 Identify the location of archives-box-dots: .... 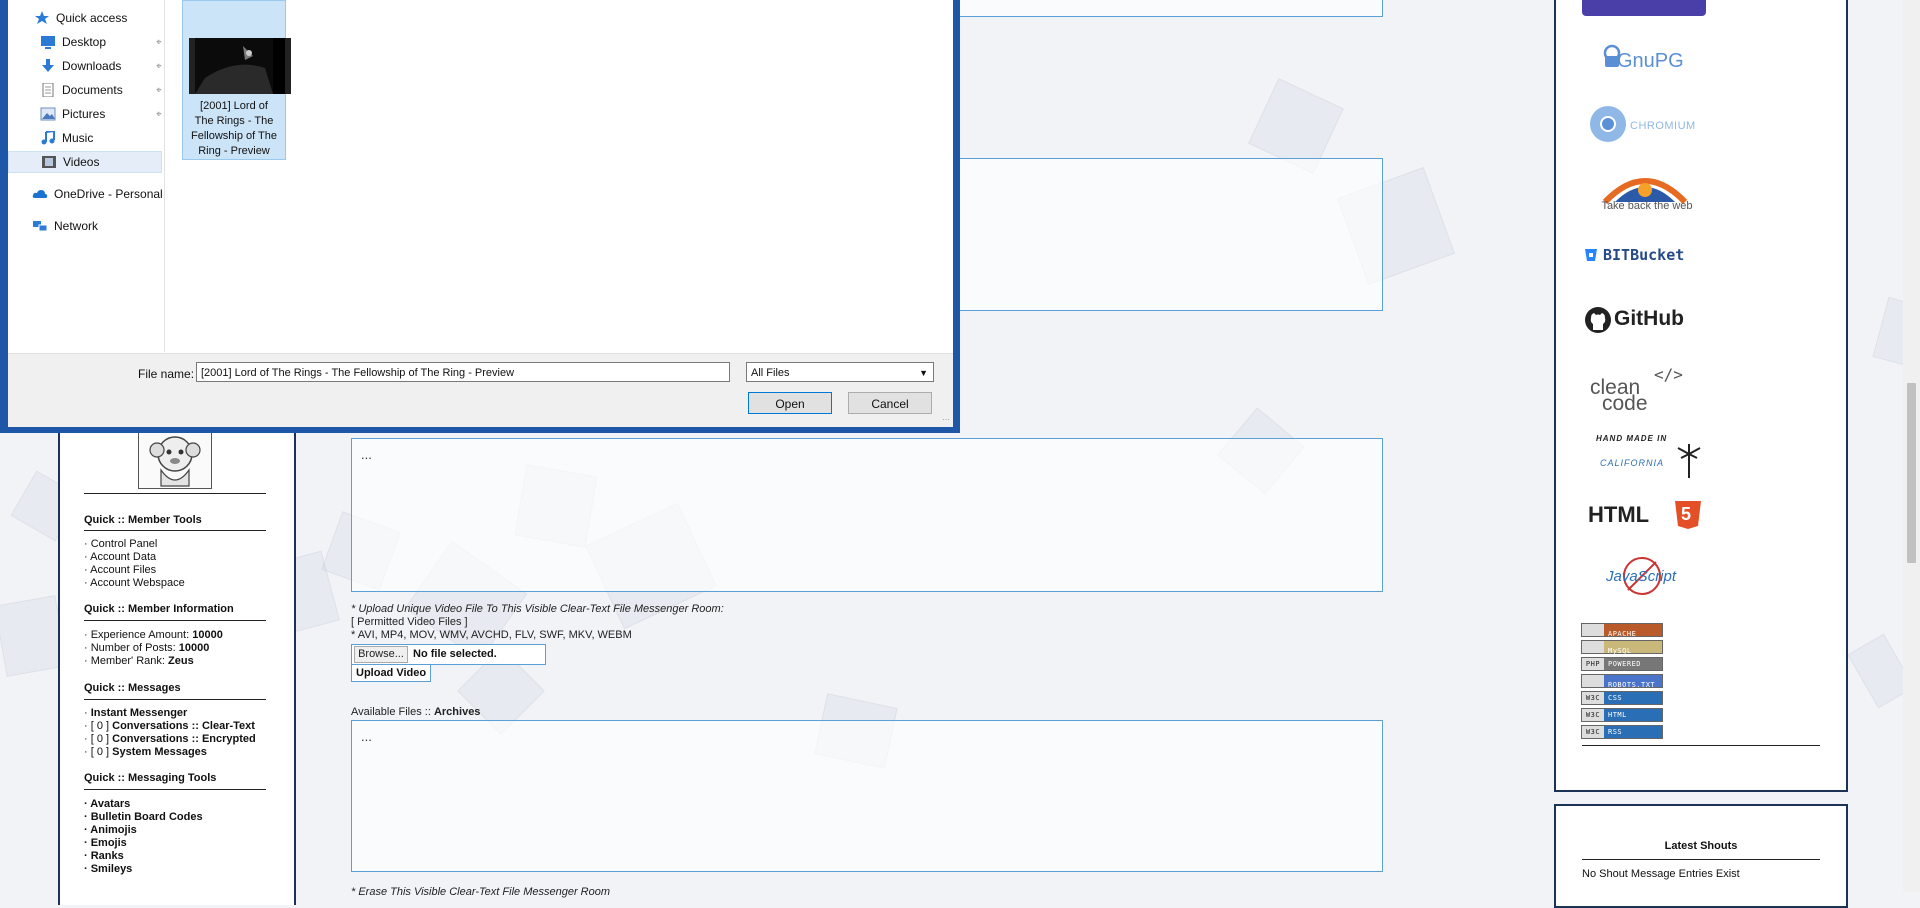
(366, 736).